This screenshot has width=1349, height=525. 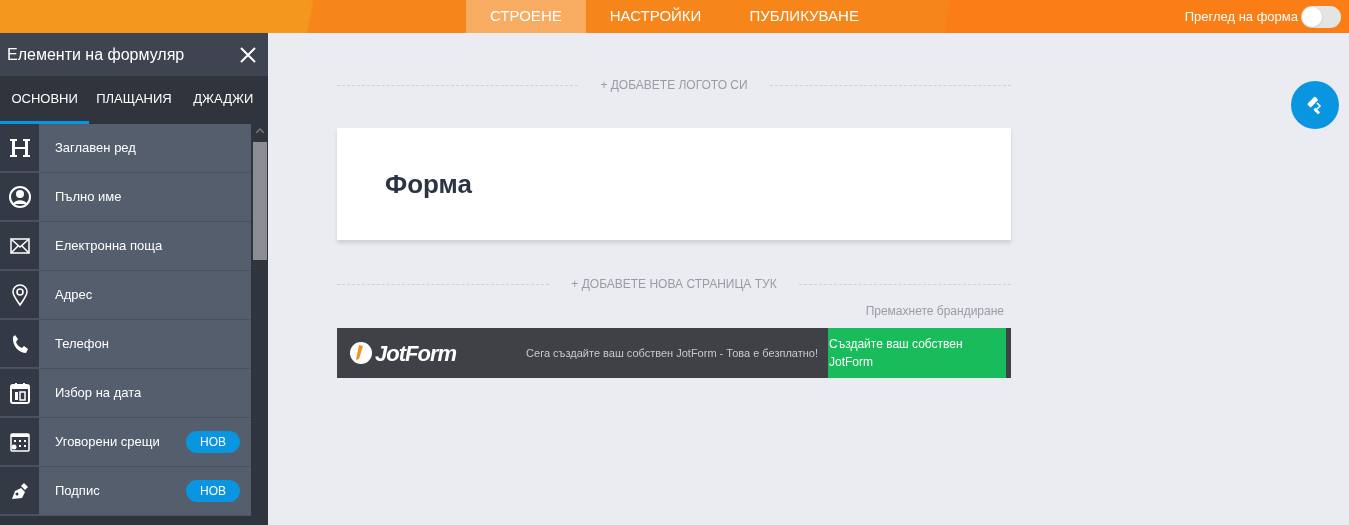 I want to click on scrollbar-thumb, so click(x=259, y=201).